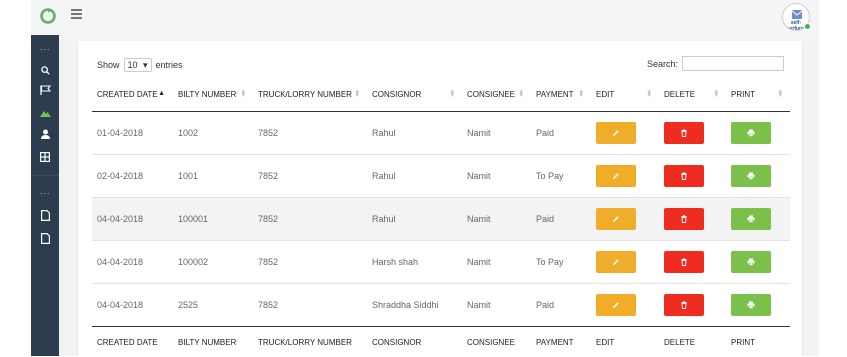 This screenshot has height=357, width=847. I want to click on column-footer: BILTY NUMBER, so click(213, 342).